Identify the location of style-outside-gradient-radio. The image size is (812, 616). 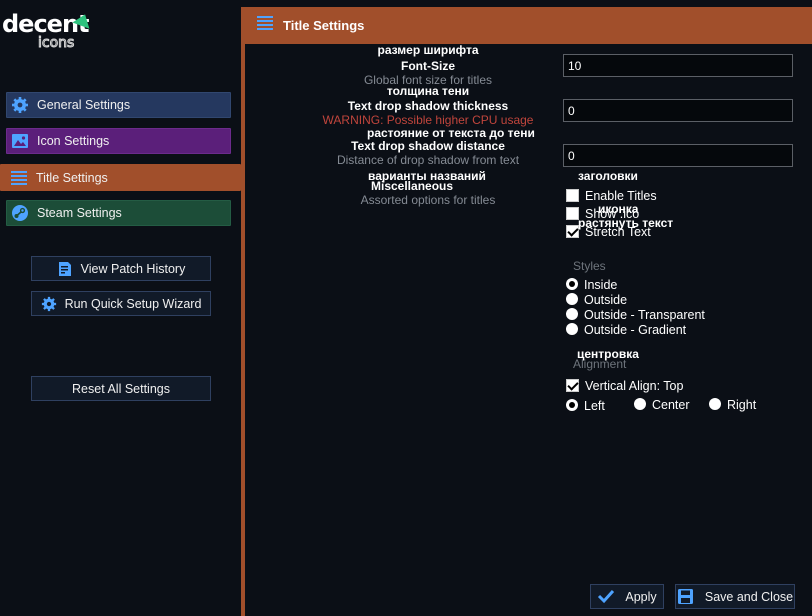
(572, 329).